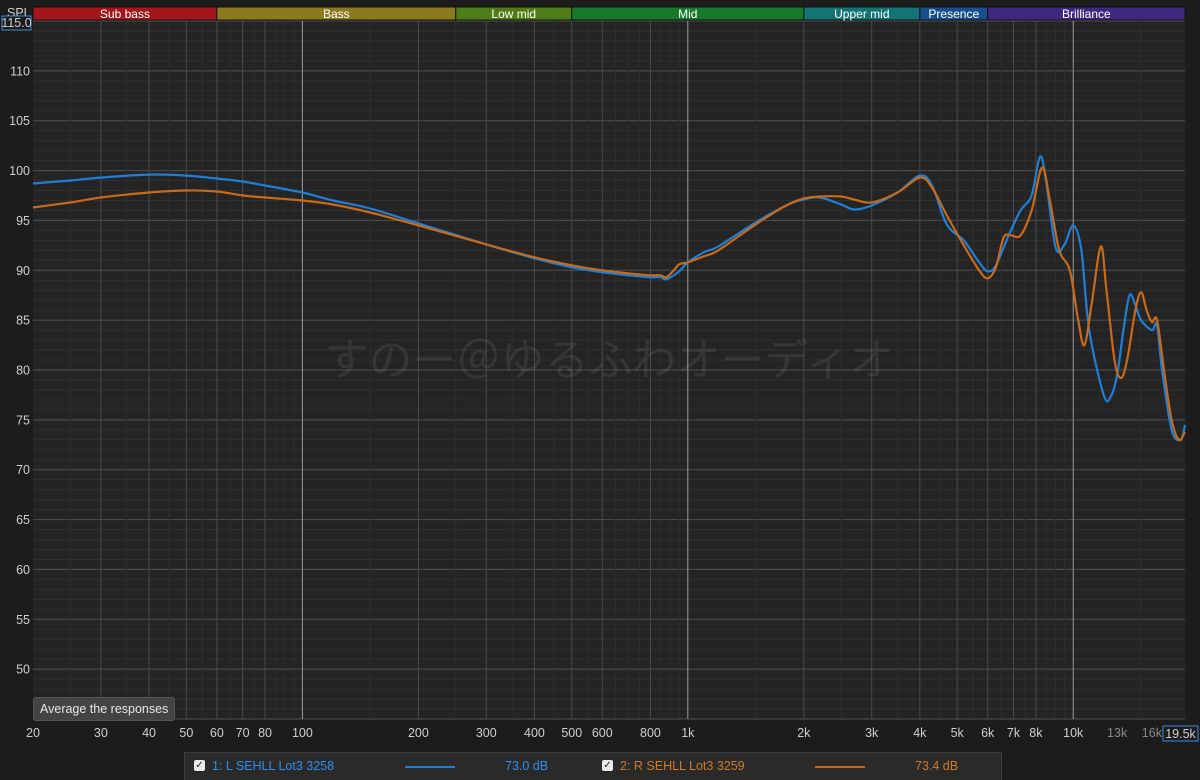 The width and height of the screenshot is (1200, 780). I want to click on band-label: Sub bass, so click(125, 14).